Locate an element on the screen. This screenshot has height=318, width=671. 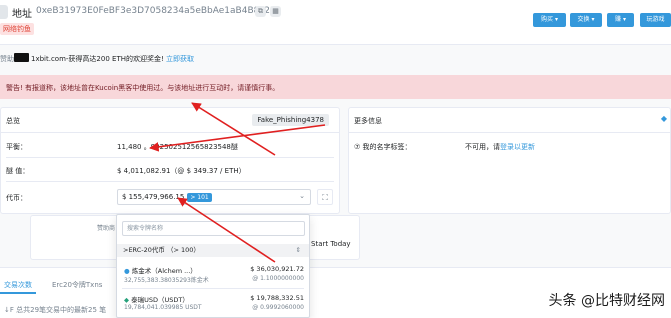
token-total-value: $ 155,479,966.15 is located at coordinates (153, 197).